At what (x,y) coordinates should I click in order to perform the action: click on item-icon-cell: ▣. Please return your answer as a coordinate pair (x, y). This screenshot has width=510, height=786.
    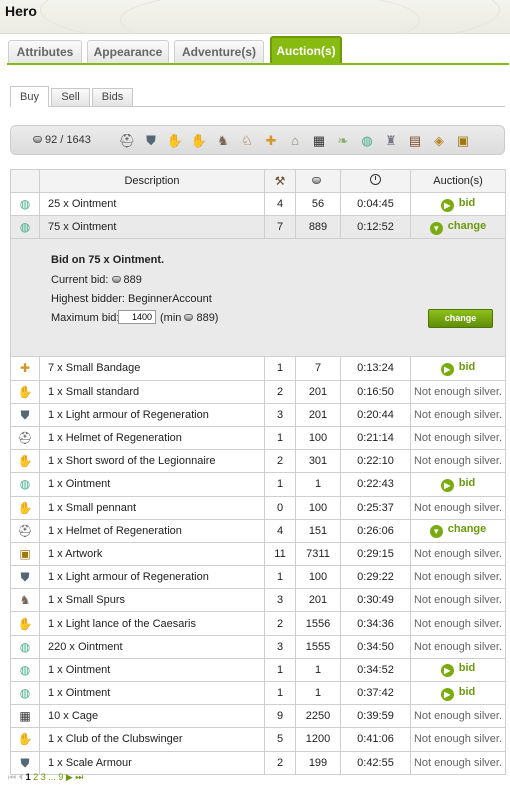
    Looking at the image, I should click on (25, 554).